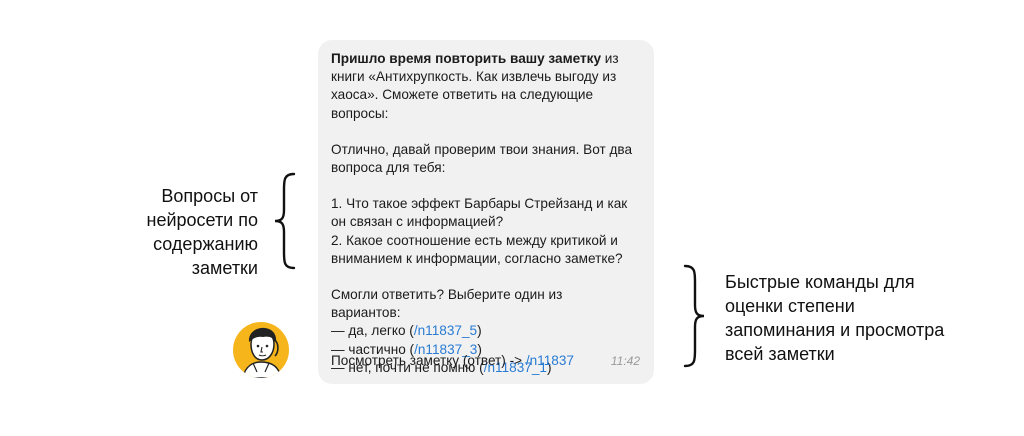 This screenshot has height=436, width=1024. Describe the element at coordinates (445, 330) in the screenshot. I see `command-link-easy: /n11837_5` at that location.